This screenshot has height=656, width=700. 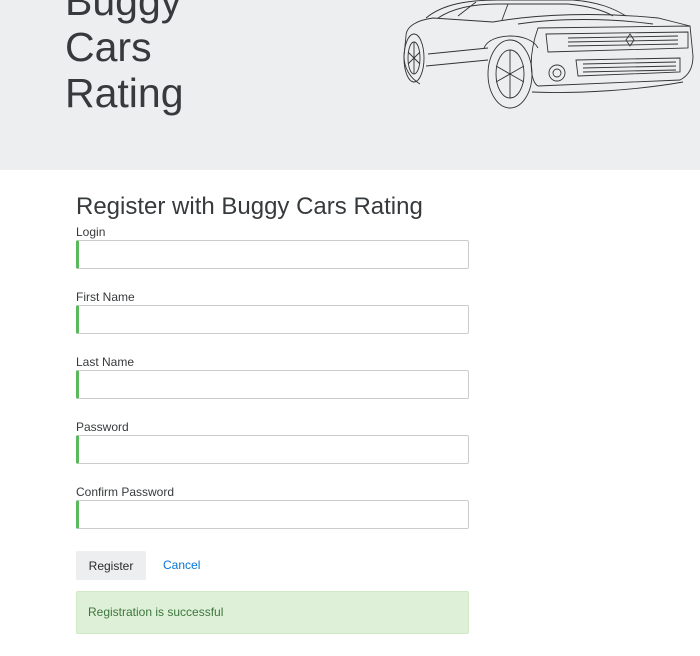 What do you see at coordinates (105, 297) in the screenshot?
I see `first-name-label: First Name` at bounding box center [105, 297].